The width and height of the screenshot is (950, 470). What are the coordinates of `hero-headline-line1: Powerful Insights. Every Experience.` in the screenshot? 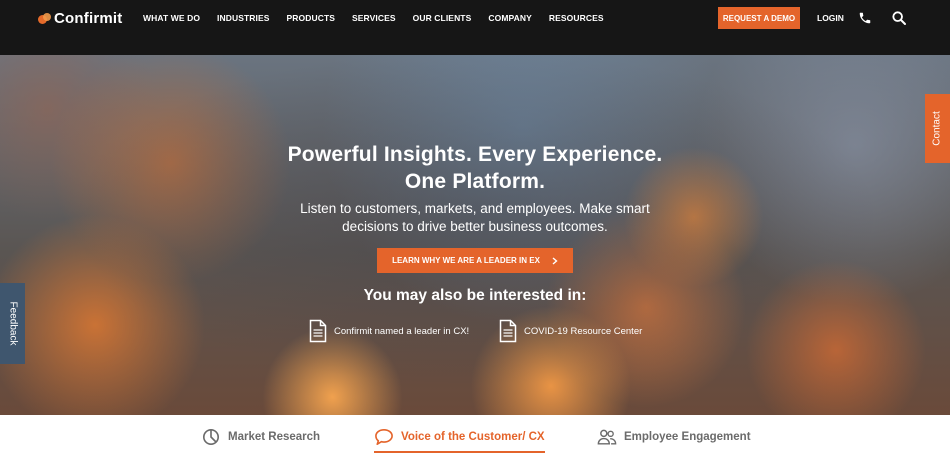 It's located at (475, 154).